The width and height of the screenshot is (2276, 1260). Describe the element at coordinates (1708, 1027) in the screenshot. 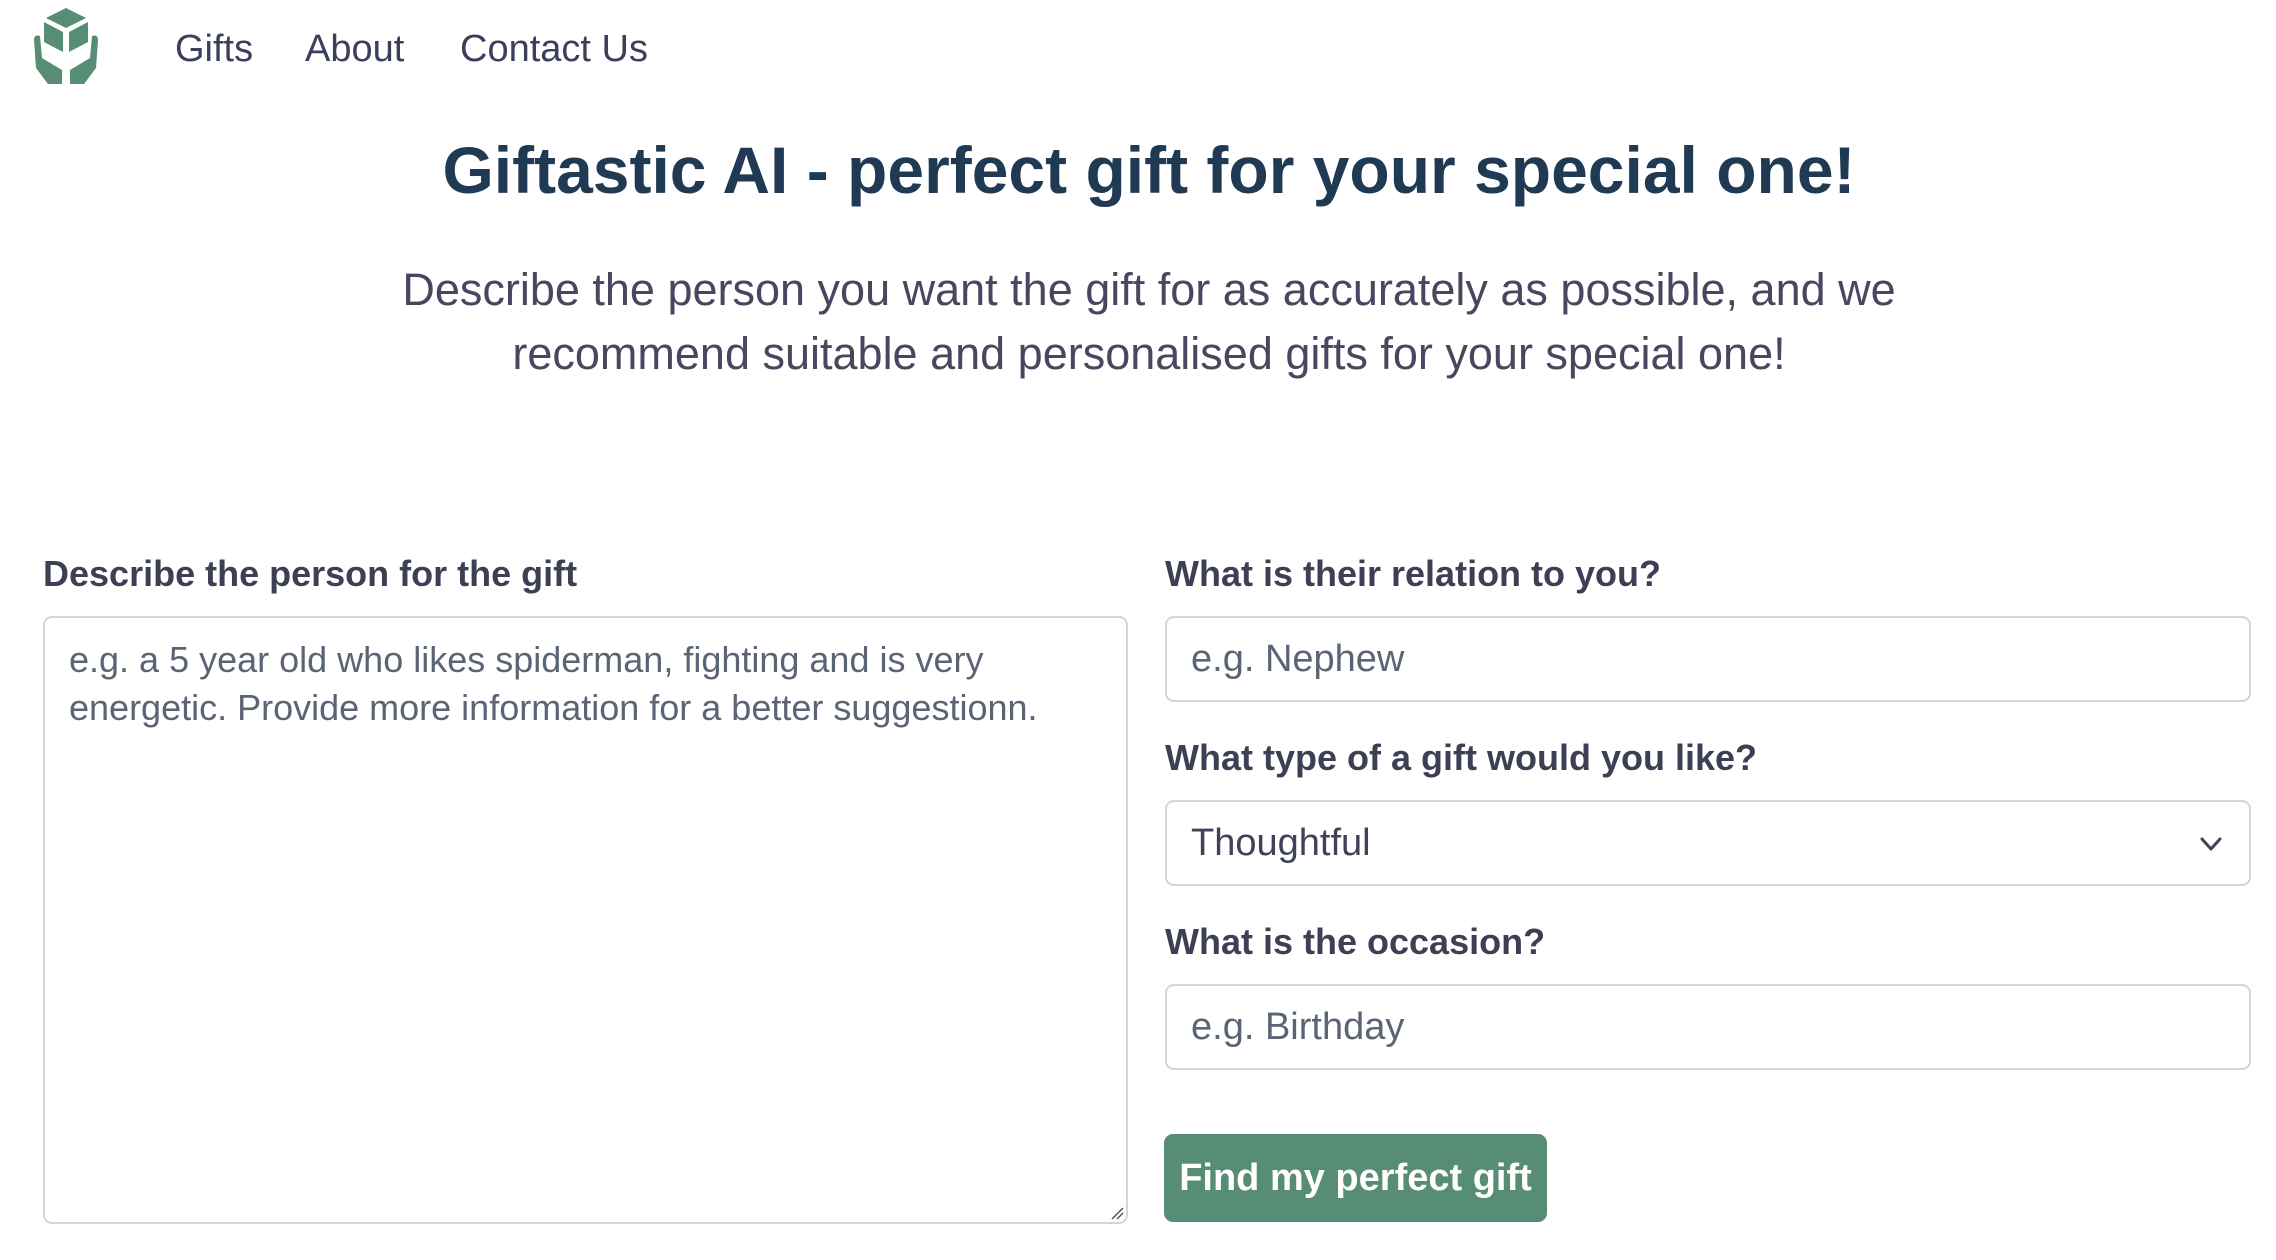

I see `occasion-input: e.g. Birthday` at that location.